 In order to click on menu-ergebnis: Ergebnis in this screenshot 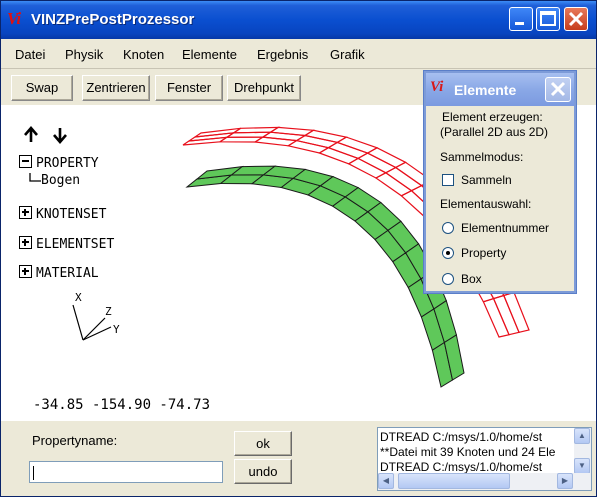, I will do `click(282, 54)`.